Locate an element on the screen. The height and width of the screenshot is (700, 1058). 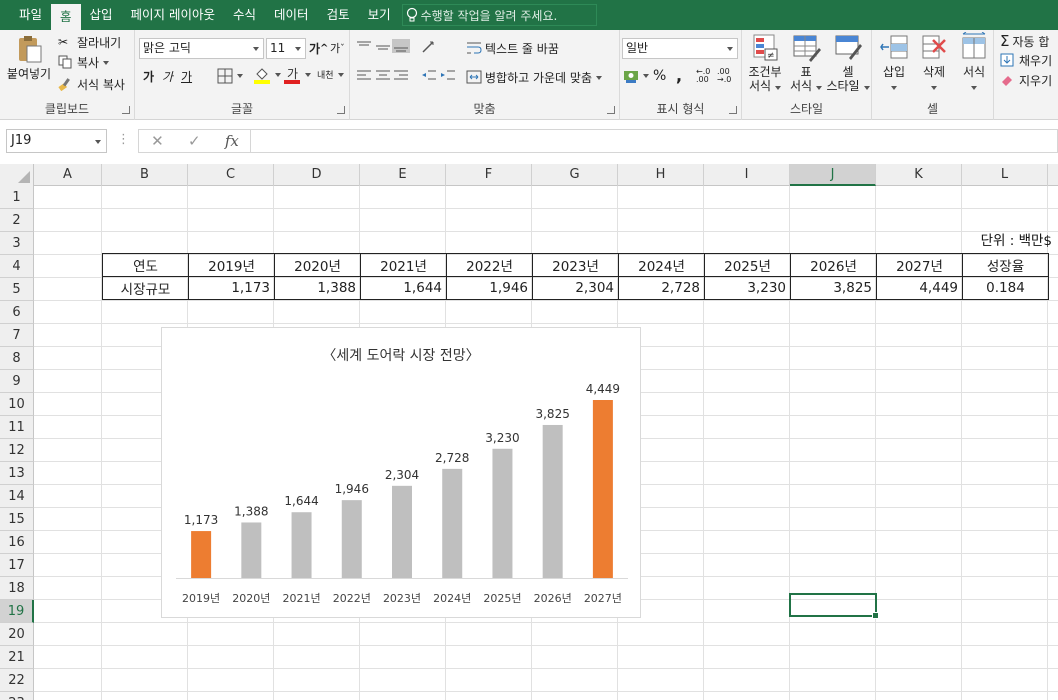
align-bottom-icon is located at coordinates (401, 46).